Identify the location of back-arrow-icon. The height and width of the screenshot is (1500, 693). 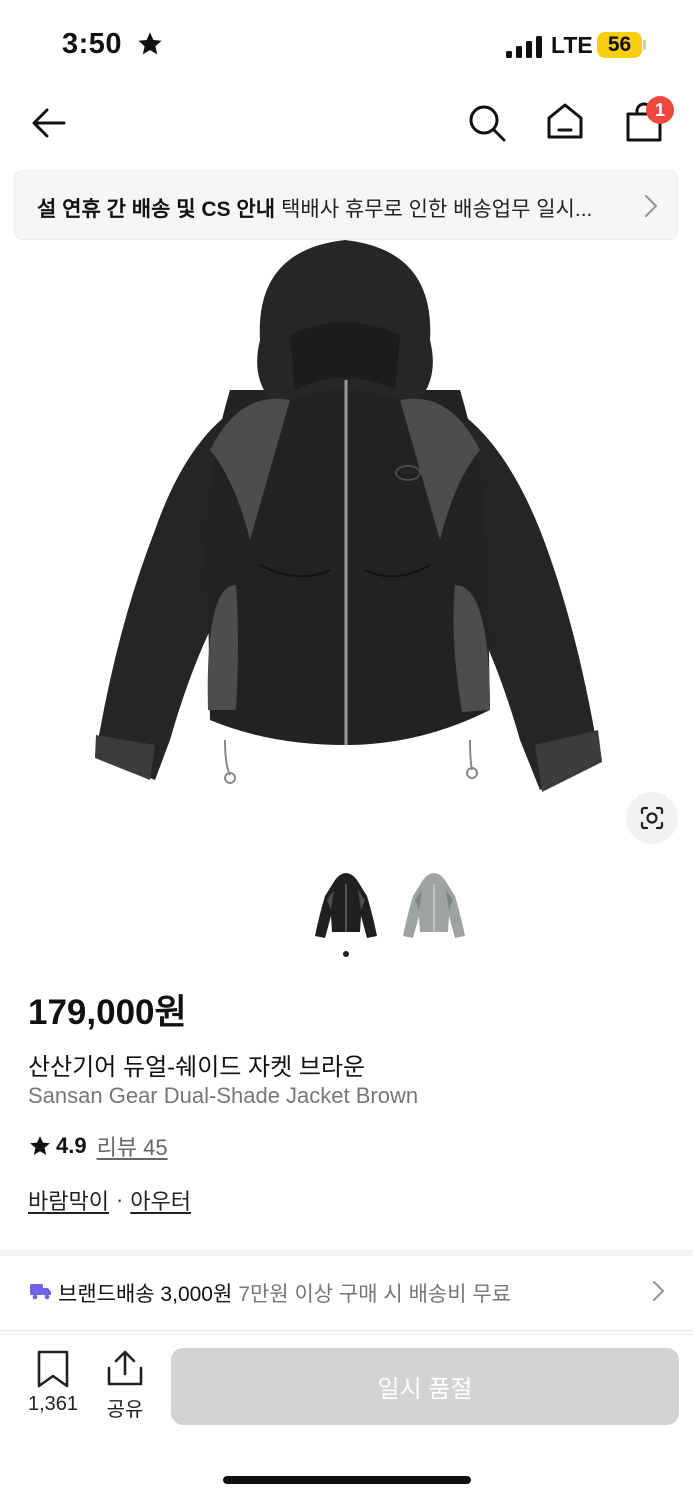
(49, 123).